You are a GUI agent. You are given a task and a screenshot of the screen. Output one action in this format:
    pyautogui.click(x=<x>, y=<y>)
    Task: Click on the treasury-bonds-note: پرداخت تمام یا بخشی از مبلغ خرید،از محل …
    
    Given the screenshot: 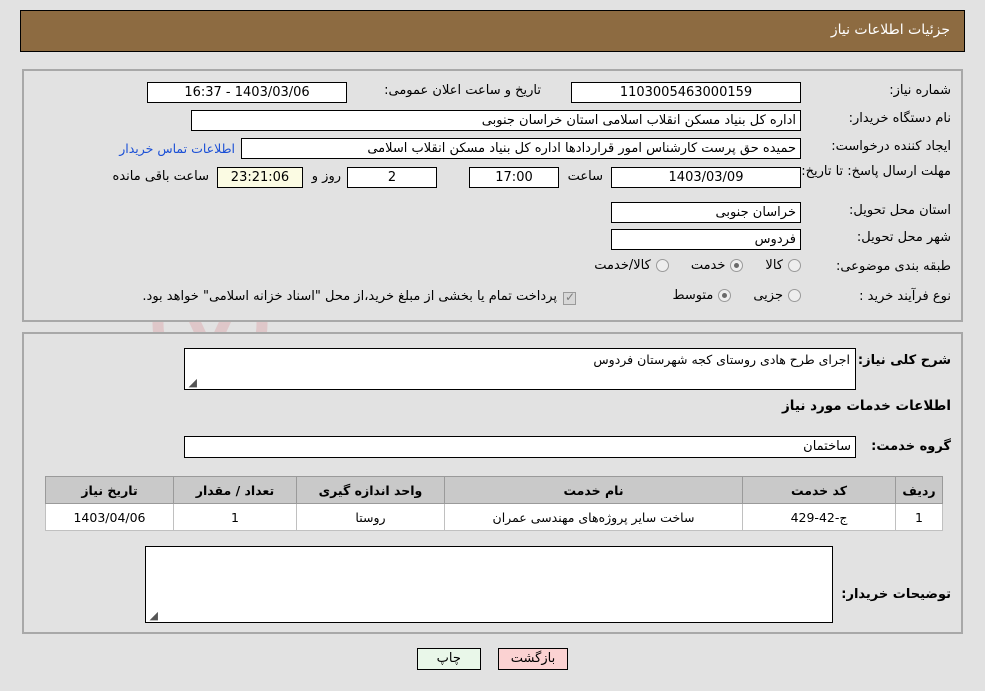 What is the action you would take?
    pyautogui.click(x=349, y=296)
    